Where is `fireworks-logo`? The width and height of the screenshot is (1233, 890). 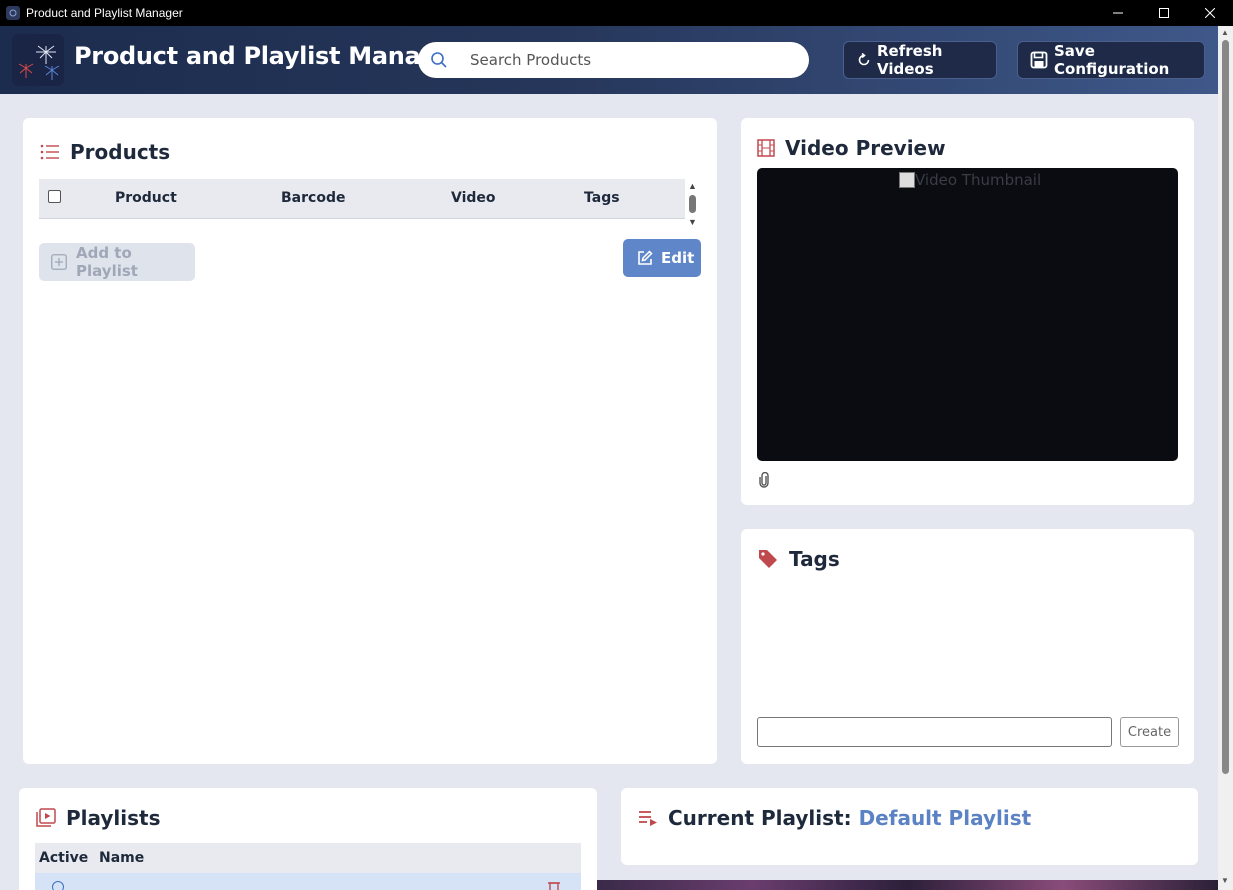
fireworks-logo is located at coordinates (38, 60).